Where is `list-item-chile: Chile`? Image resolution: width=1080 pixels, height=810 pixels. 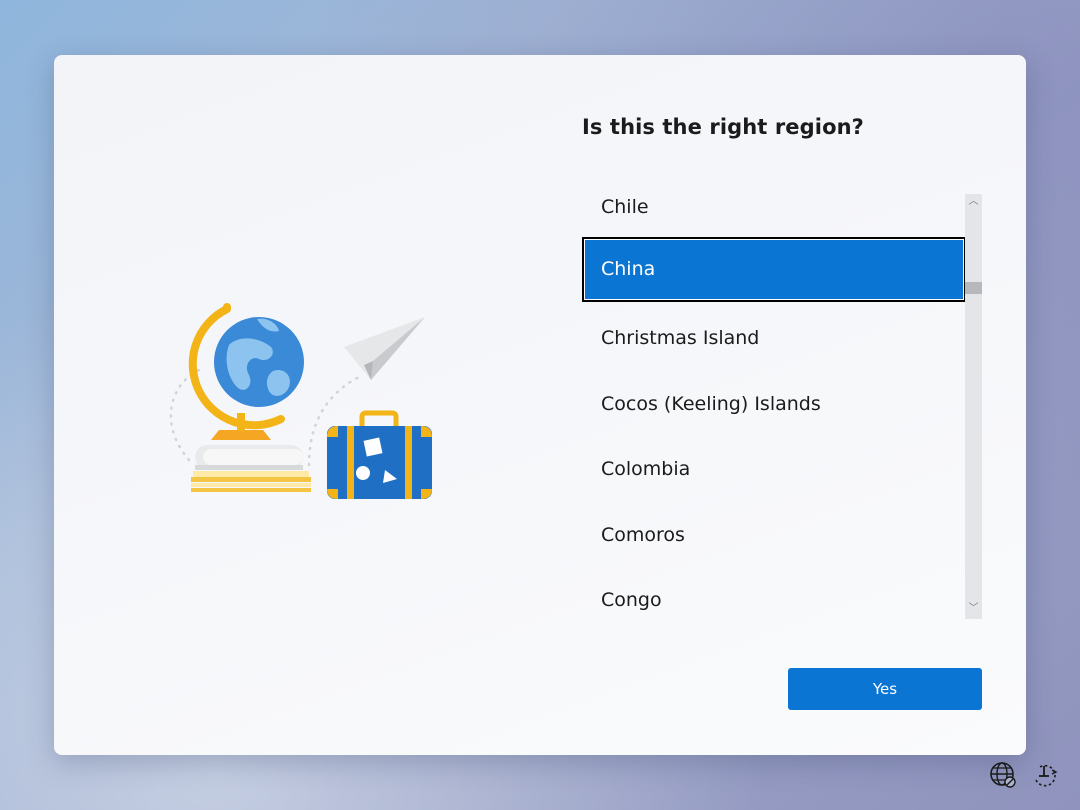
list-item-chile: Chile is located at coordinates (774, 207).